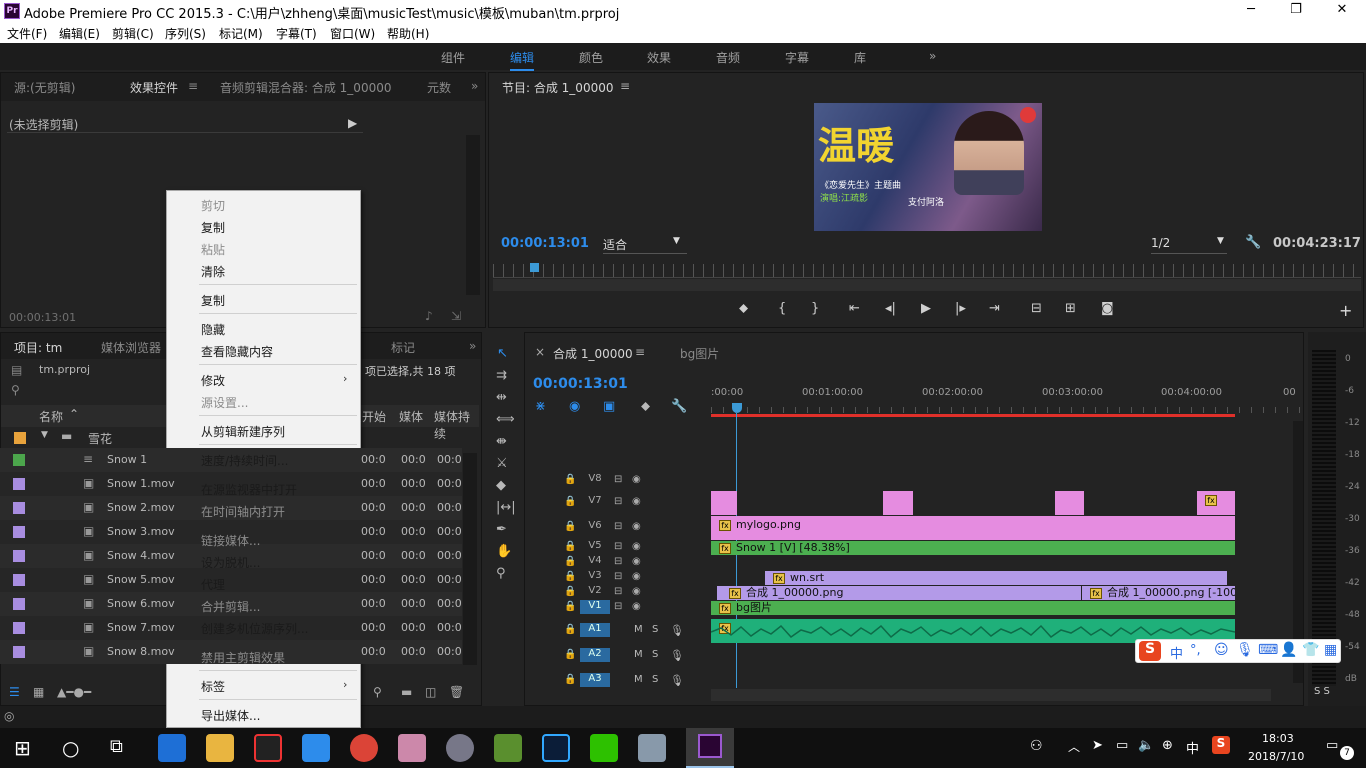 Image resolution: width=1366 pixels, height=768 pixels. Describe the element at coordinates (243, 431) in the screenshot. I see `context-menu-item: 从剪辑新建序列` at that location.